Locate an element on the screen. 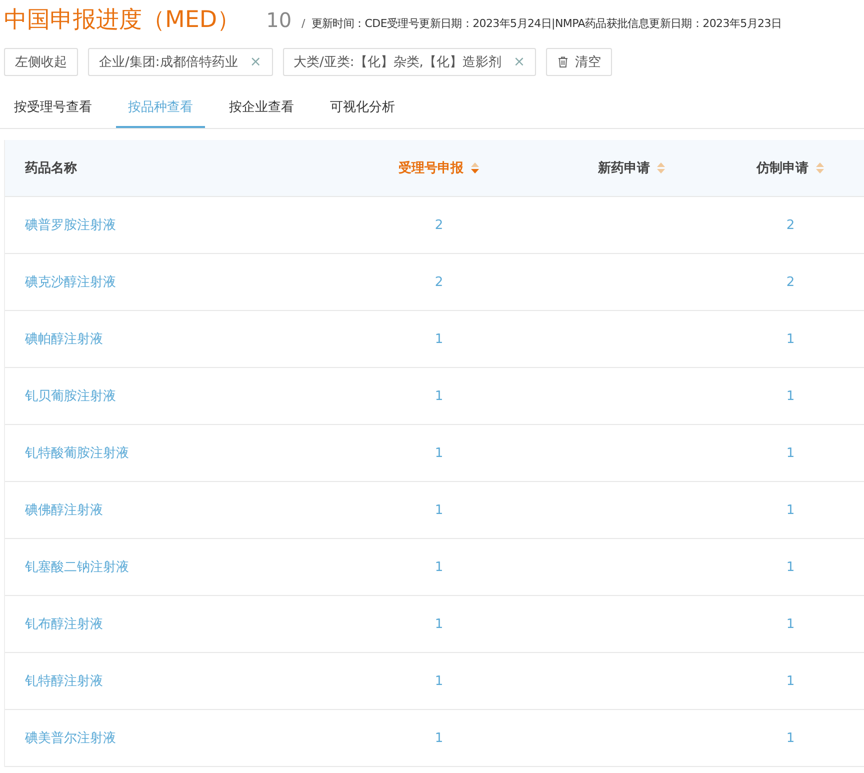 The width and height of the screenshot is (864, 773). drug-name-link: 钆布醇注射液 is located at coordinates (64, 624).